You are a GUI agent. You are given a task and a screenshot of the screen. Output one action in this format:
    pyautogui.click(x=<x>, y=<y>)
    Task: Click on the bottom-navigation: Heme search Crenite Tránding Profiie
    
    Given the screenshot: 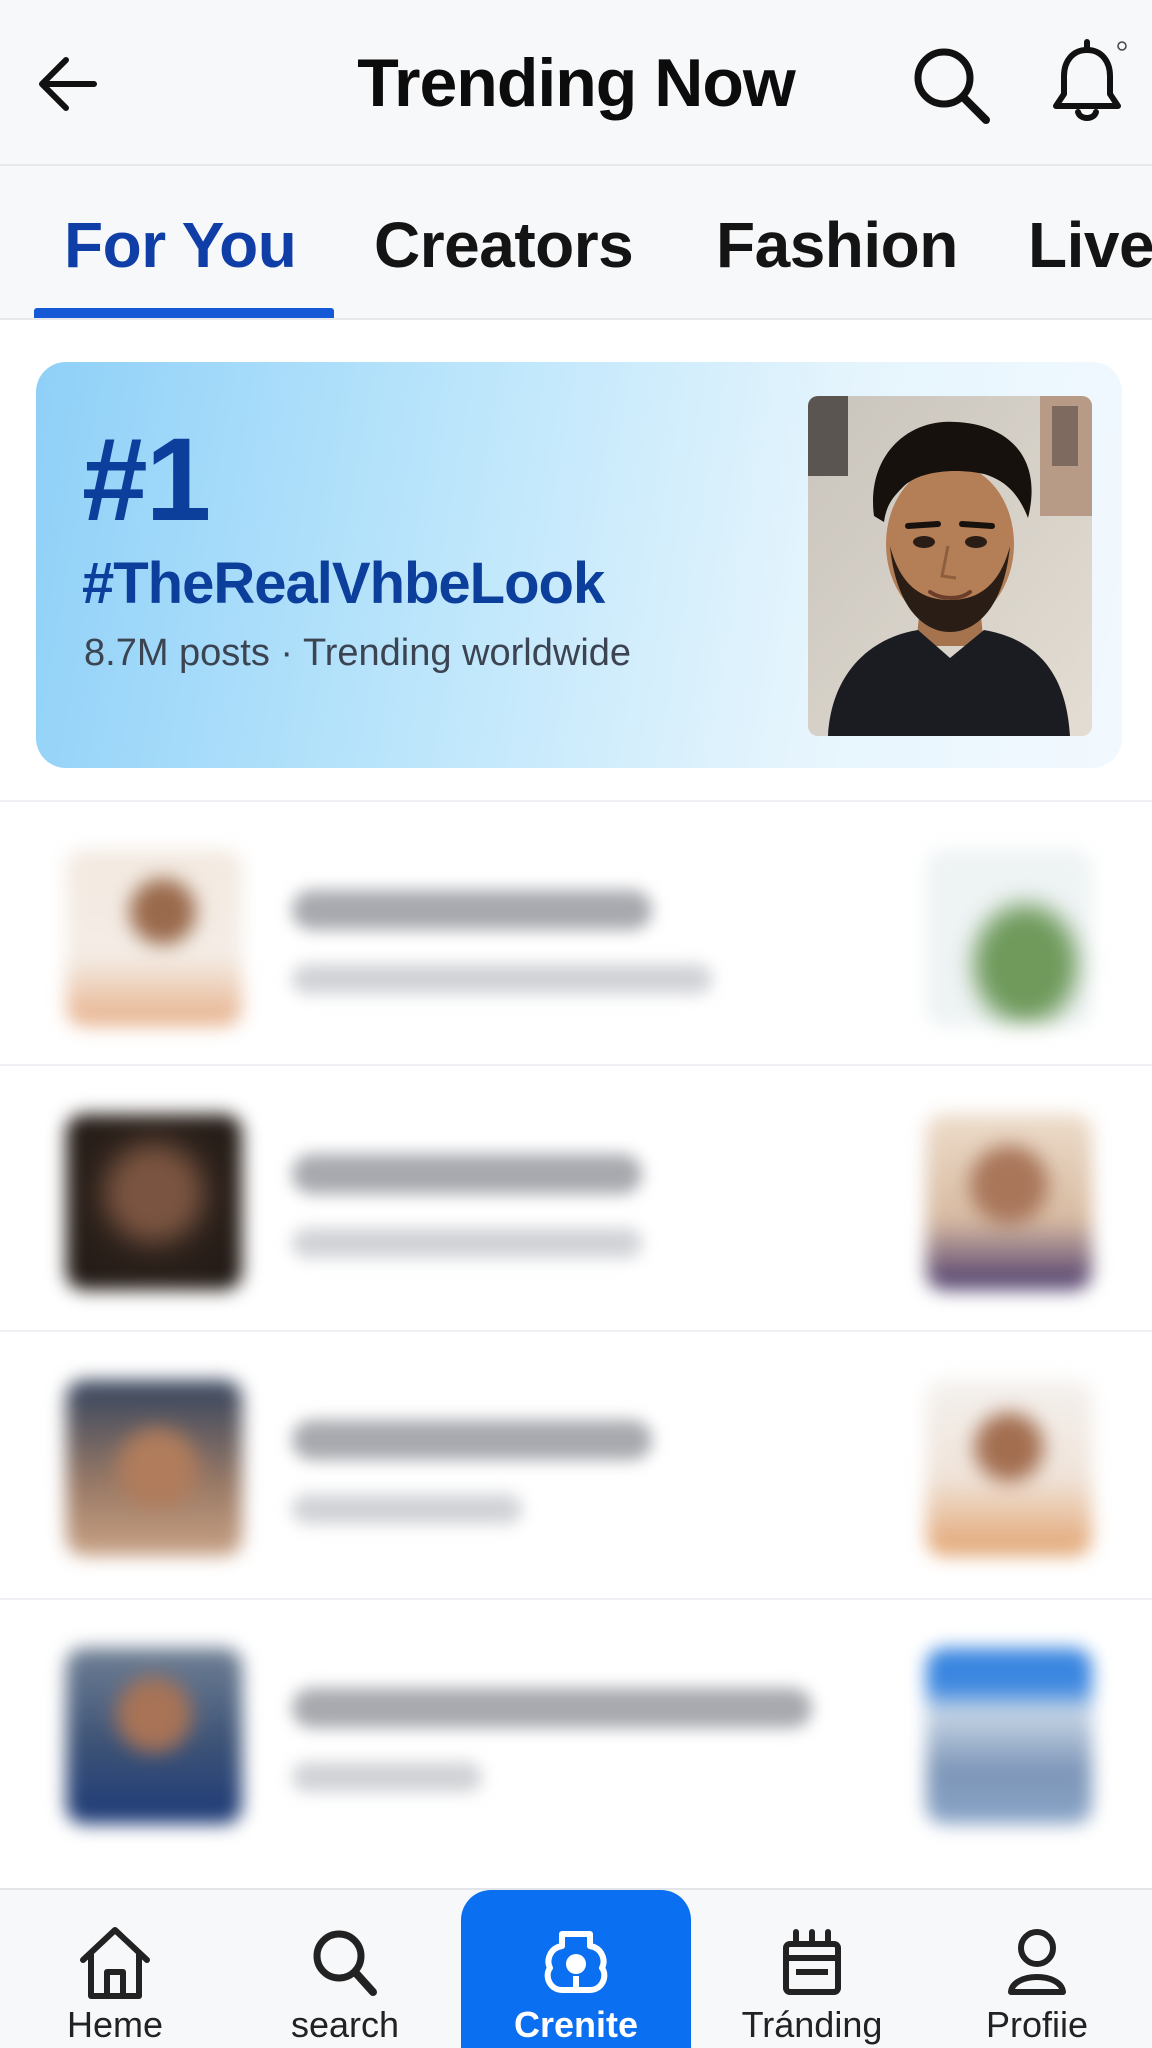 What is the action you would take?
    pyautogui.click(x=576, y=1968)
    